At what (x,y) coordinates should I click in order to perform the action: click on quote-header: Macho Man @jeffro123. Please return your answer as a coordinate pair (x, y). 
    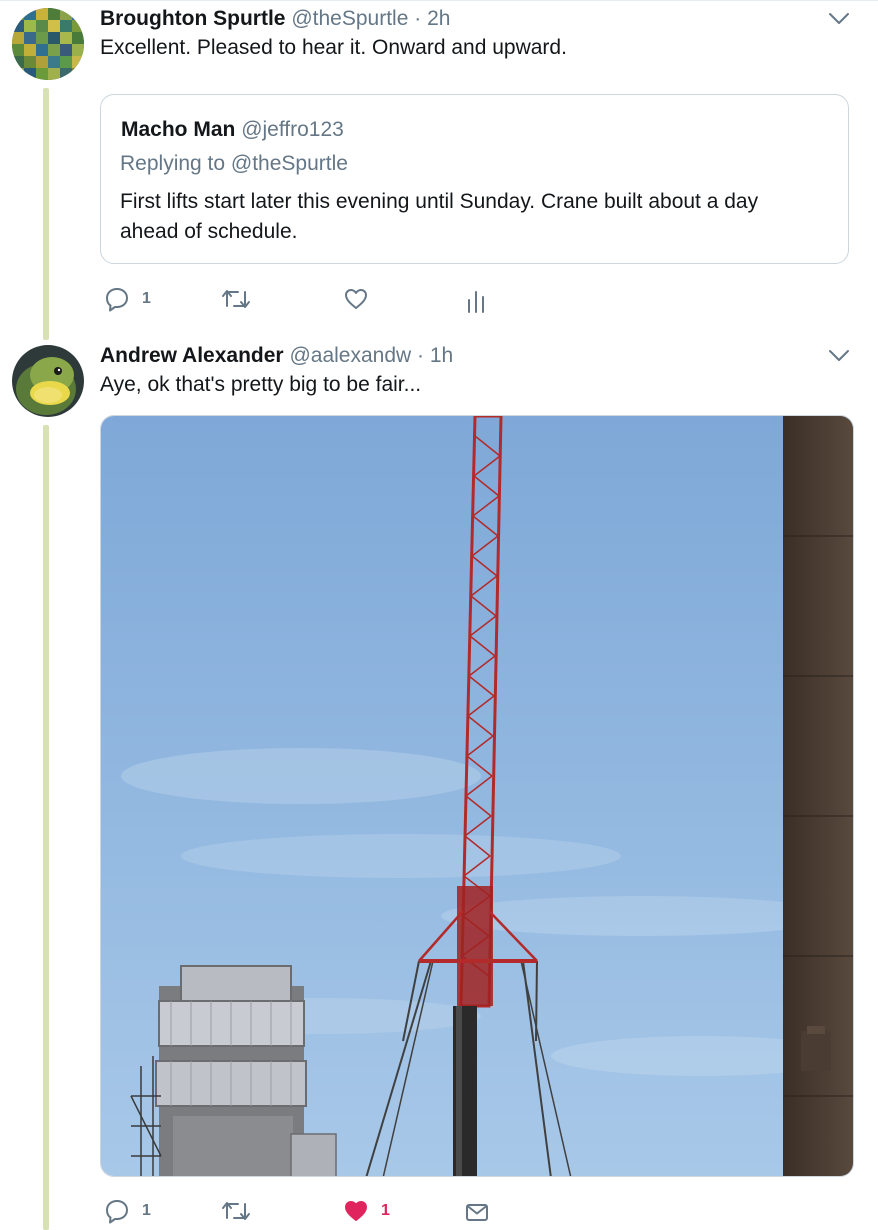
    Looking at the image, I should click on (232, 130).